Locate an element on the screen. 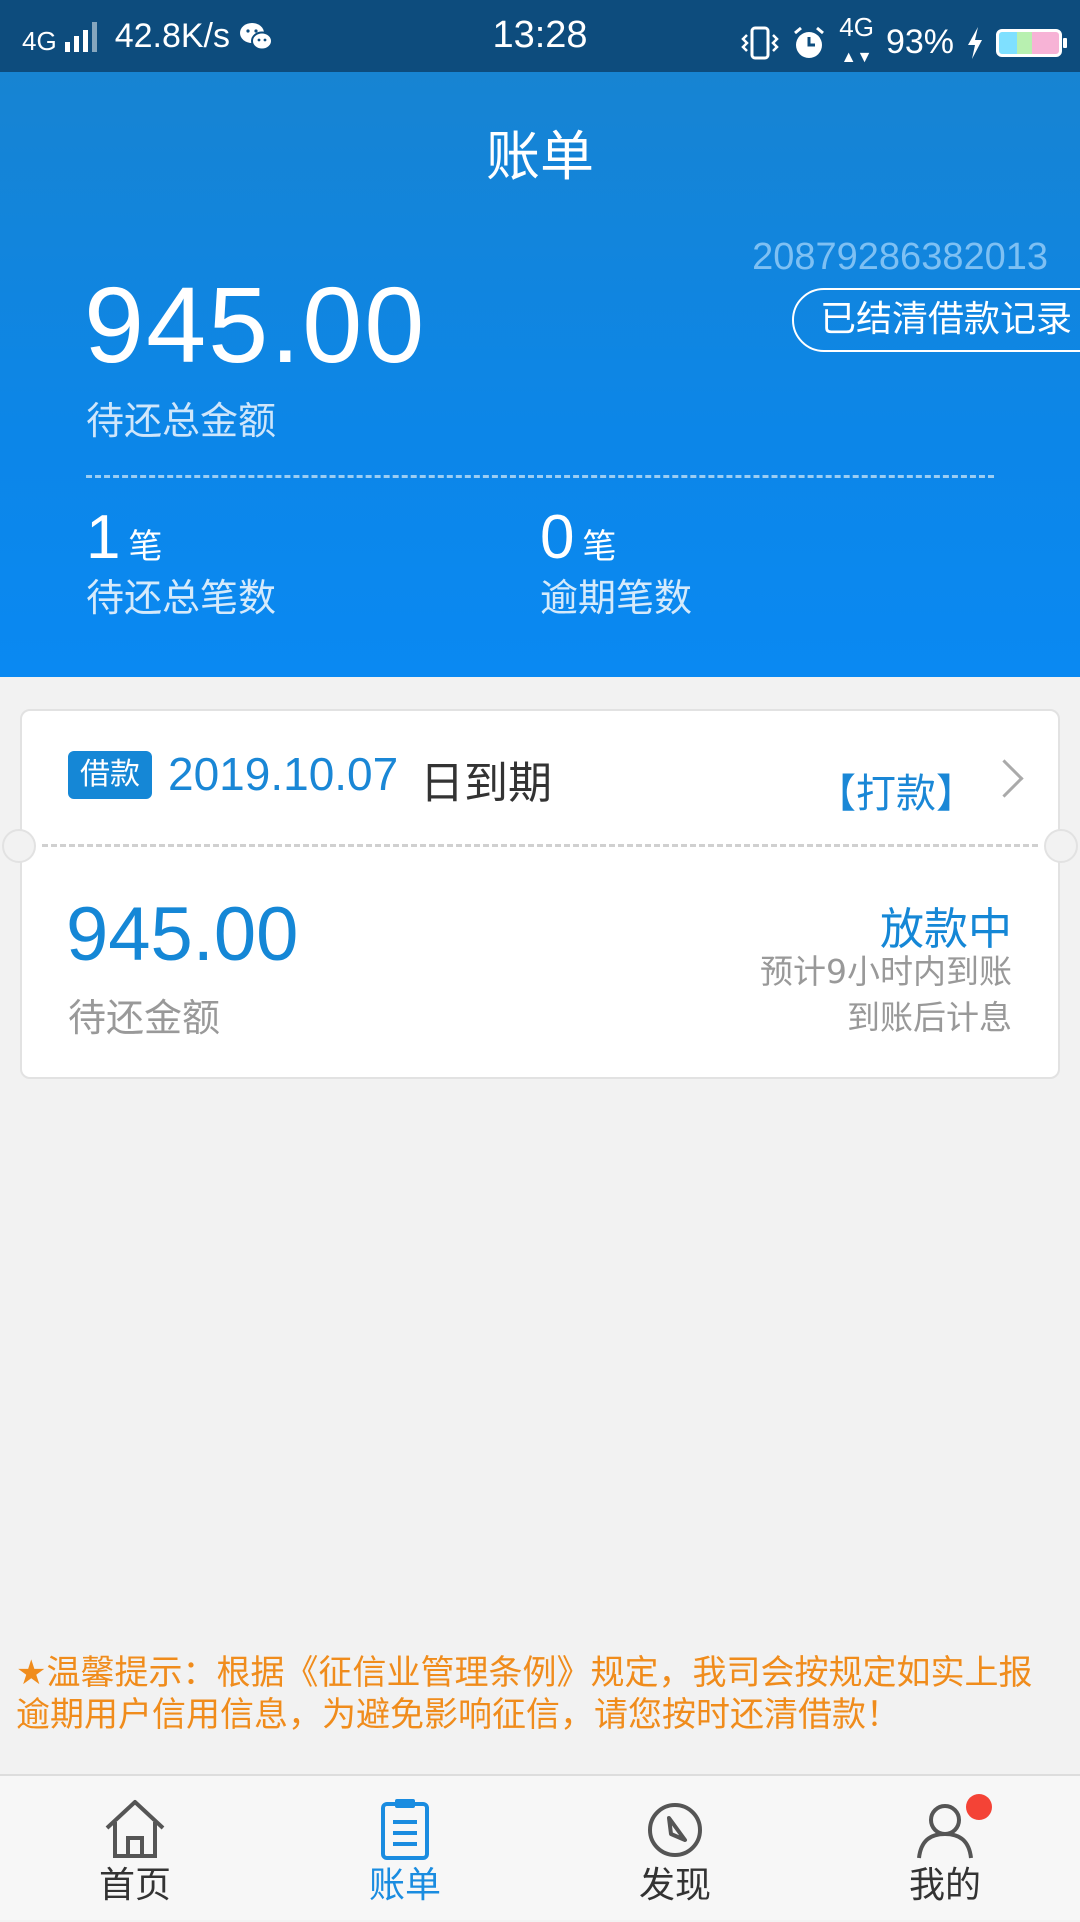 This screenshot has width=1080, height=1922. overdue-count: 0 is located at coordinates (557, 537).